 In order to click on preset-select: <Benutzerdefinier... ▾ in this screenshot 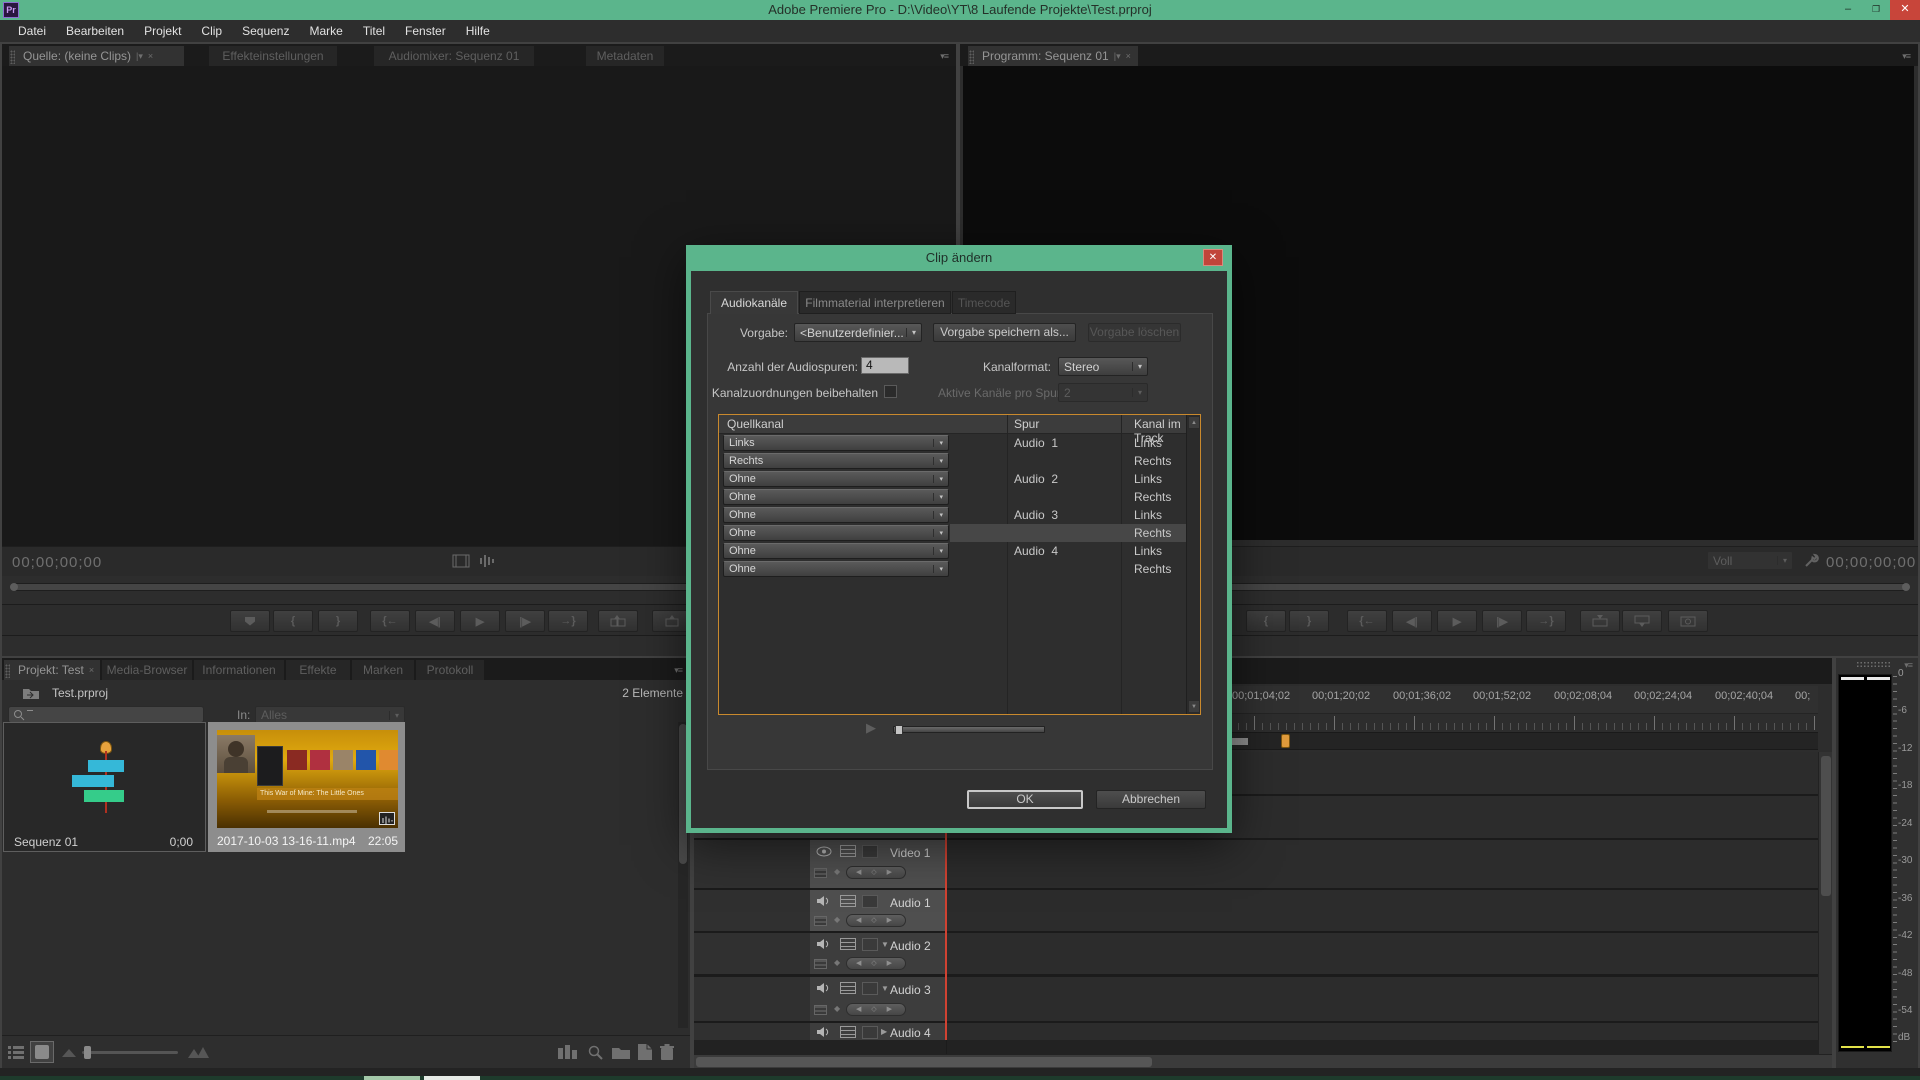, I will do `click(858, 332)`.